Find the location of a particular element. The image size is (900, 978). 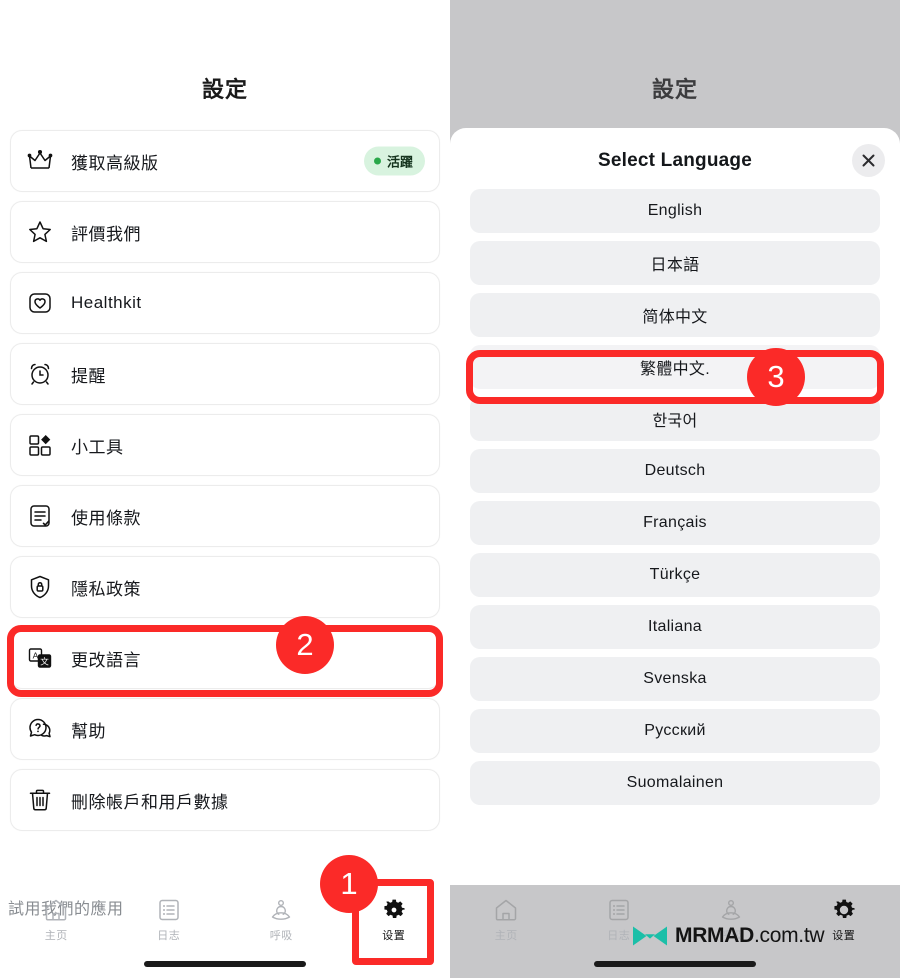

close-icon is located at coordinates (868, 160).